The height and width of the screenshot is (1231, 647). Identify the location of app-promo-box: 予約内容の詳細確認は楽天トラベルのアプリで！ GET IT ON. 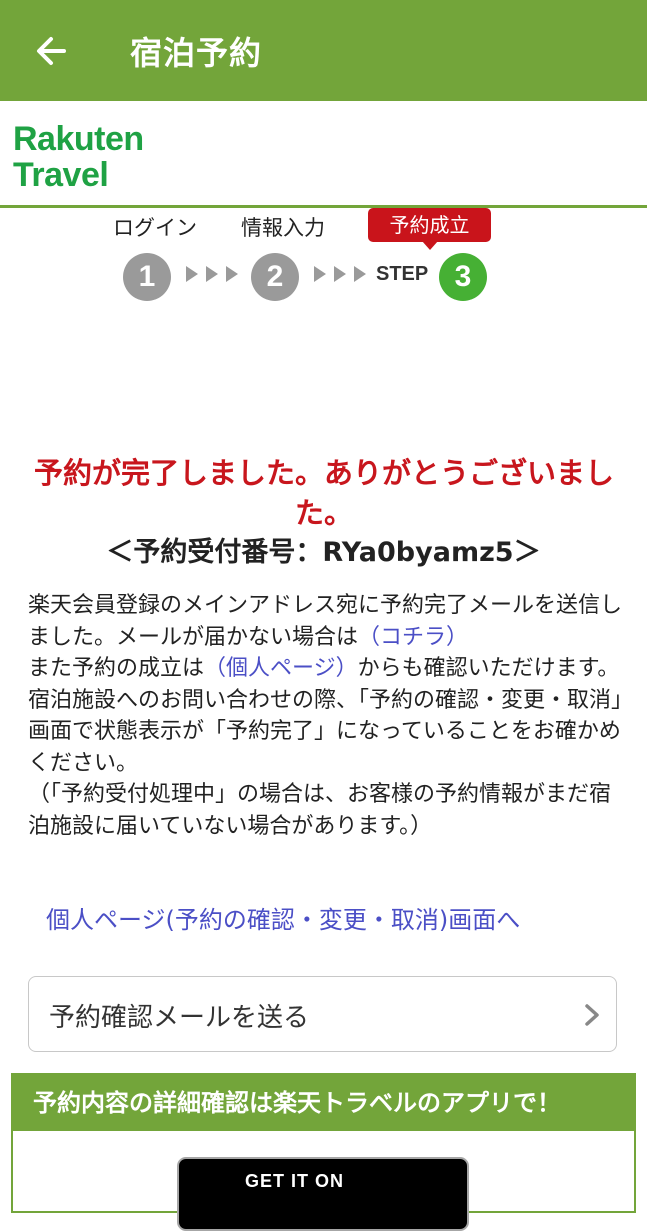
(323, 1152).